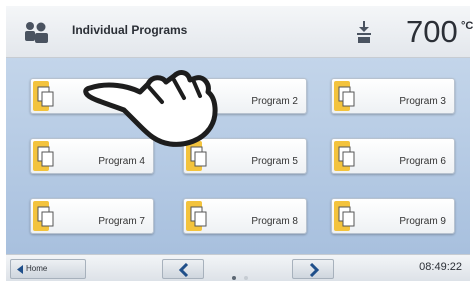 The image size is (476, 285). I want to click on page-title: Individual Programs, so click(130, 30).